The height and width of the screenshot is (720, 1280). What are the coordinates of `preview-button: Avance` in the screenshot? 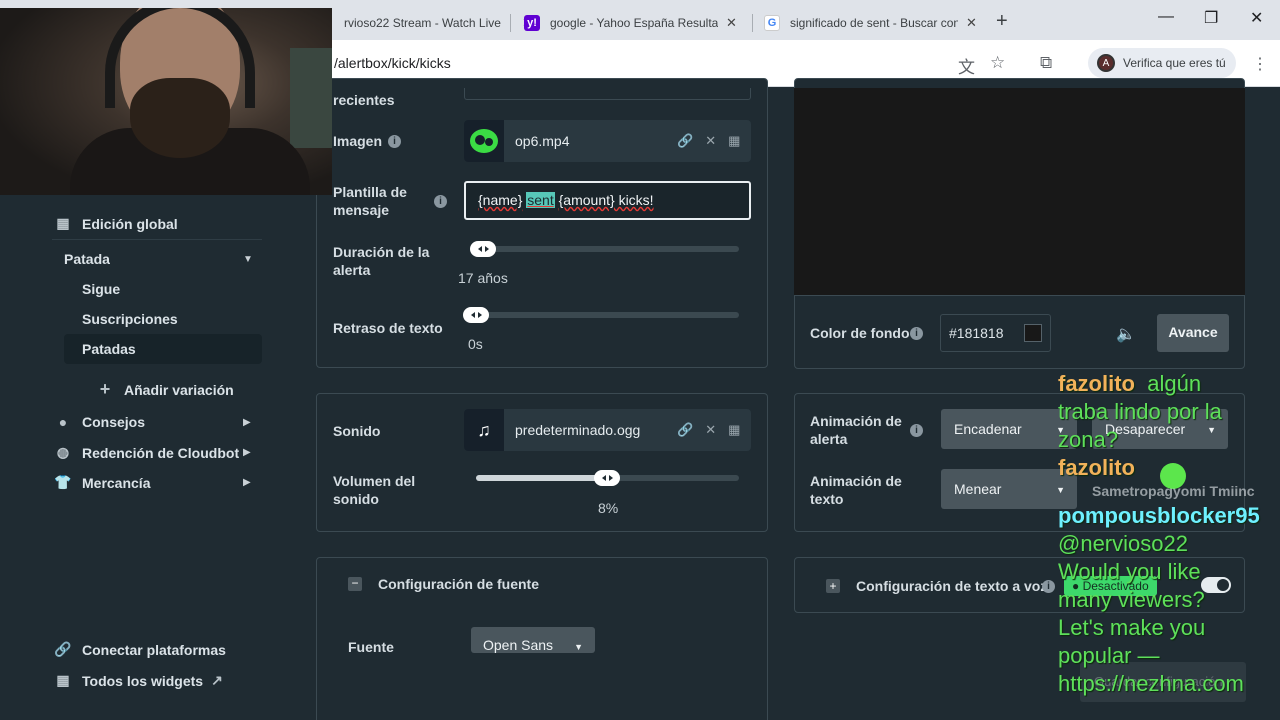 It's located at (1193, 333).